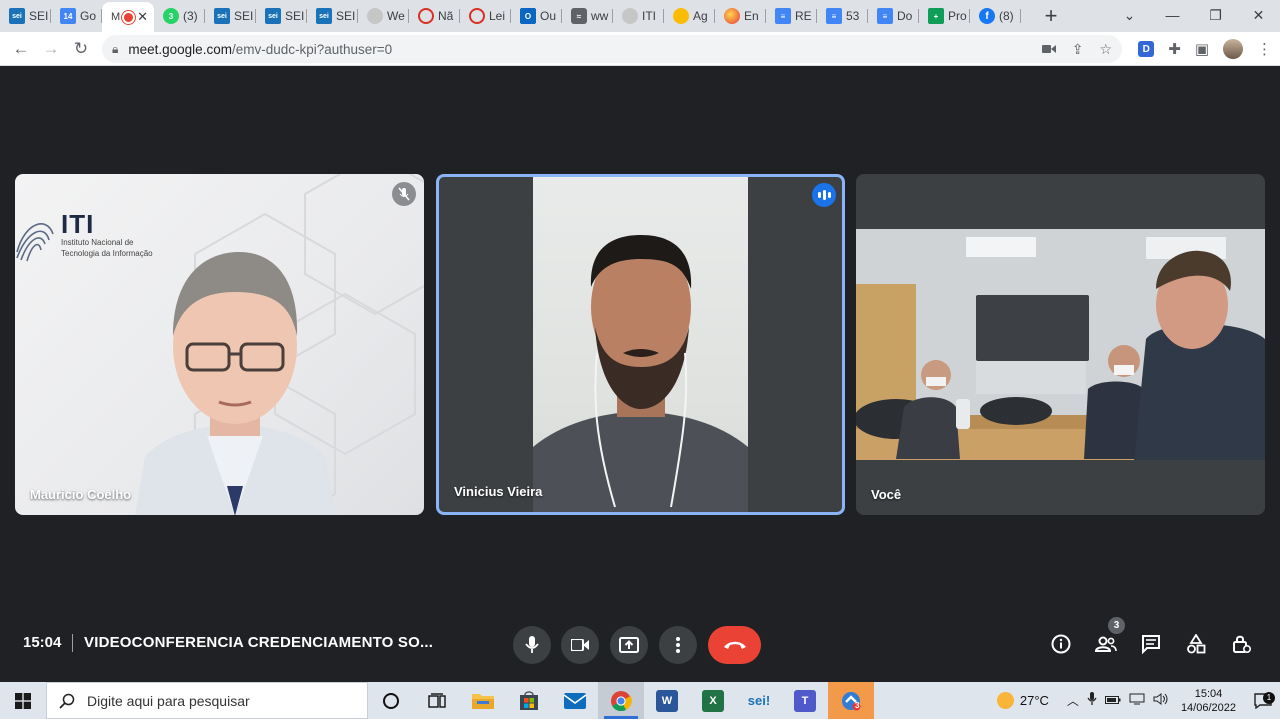 This screenshot has width=1280, height=719. What do you see at coordinates (1092, 700) in the screenshot?
I see `microphone-tray-icon` at bounding box center [1092, 700].